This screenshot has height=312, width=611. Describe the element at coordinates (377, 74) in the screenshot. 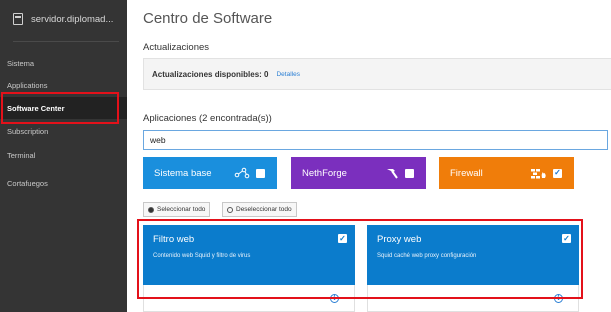

I see `updates-panel: Actualizaciones disponibles: 0 Detalles` at that location.